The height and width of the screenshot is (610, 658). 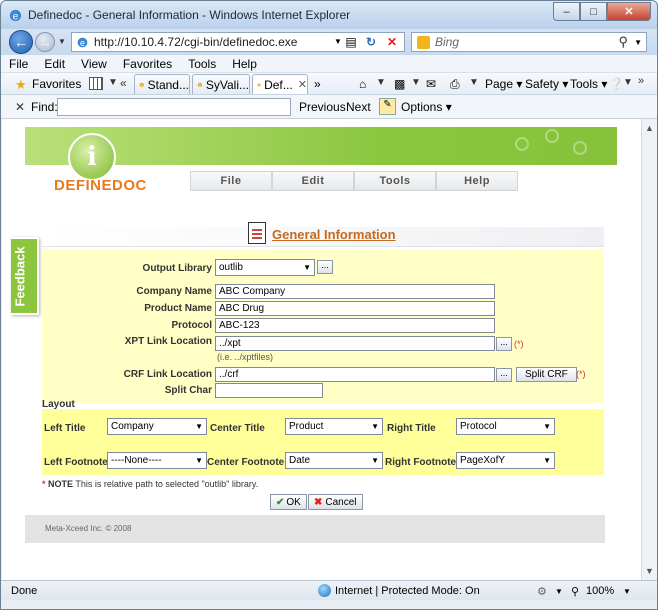 What do you see at coordinates (174, 291) in the screenshot?
I see `company-name-label: Company Name` at bounding box center [174, 291].